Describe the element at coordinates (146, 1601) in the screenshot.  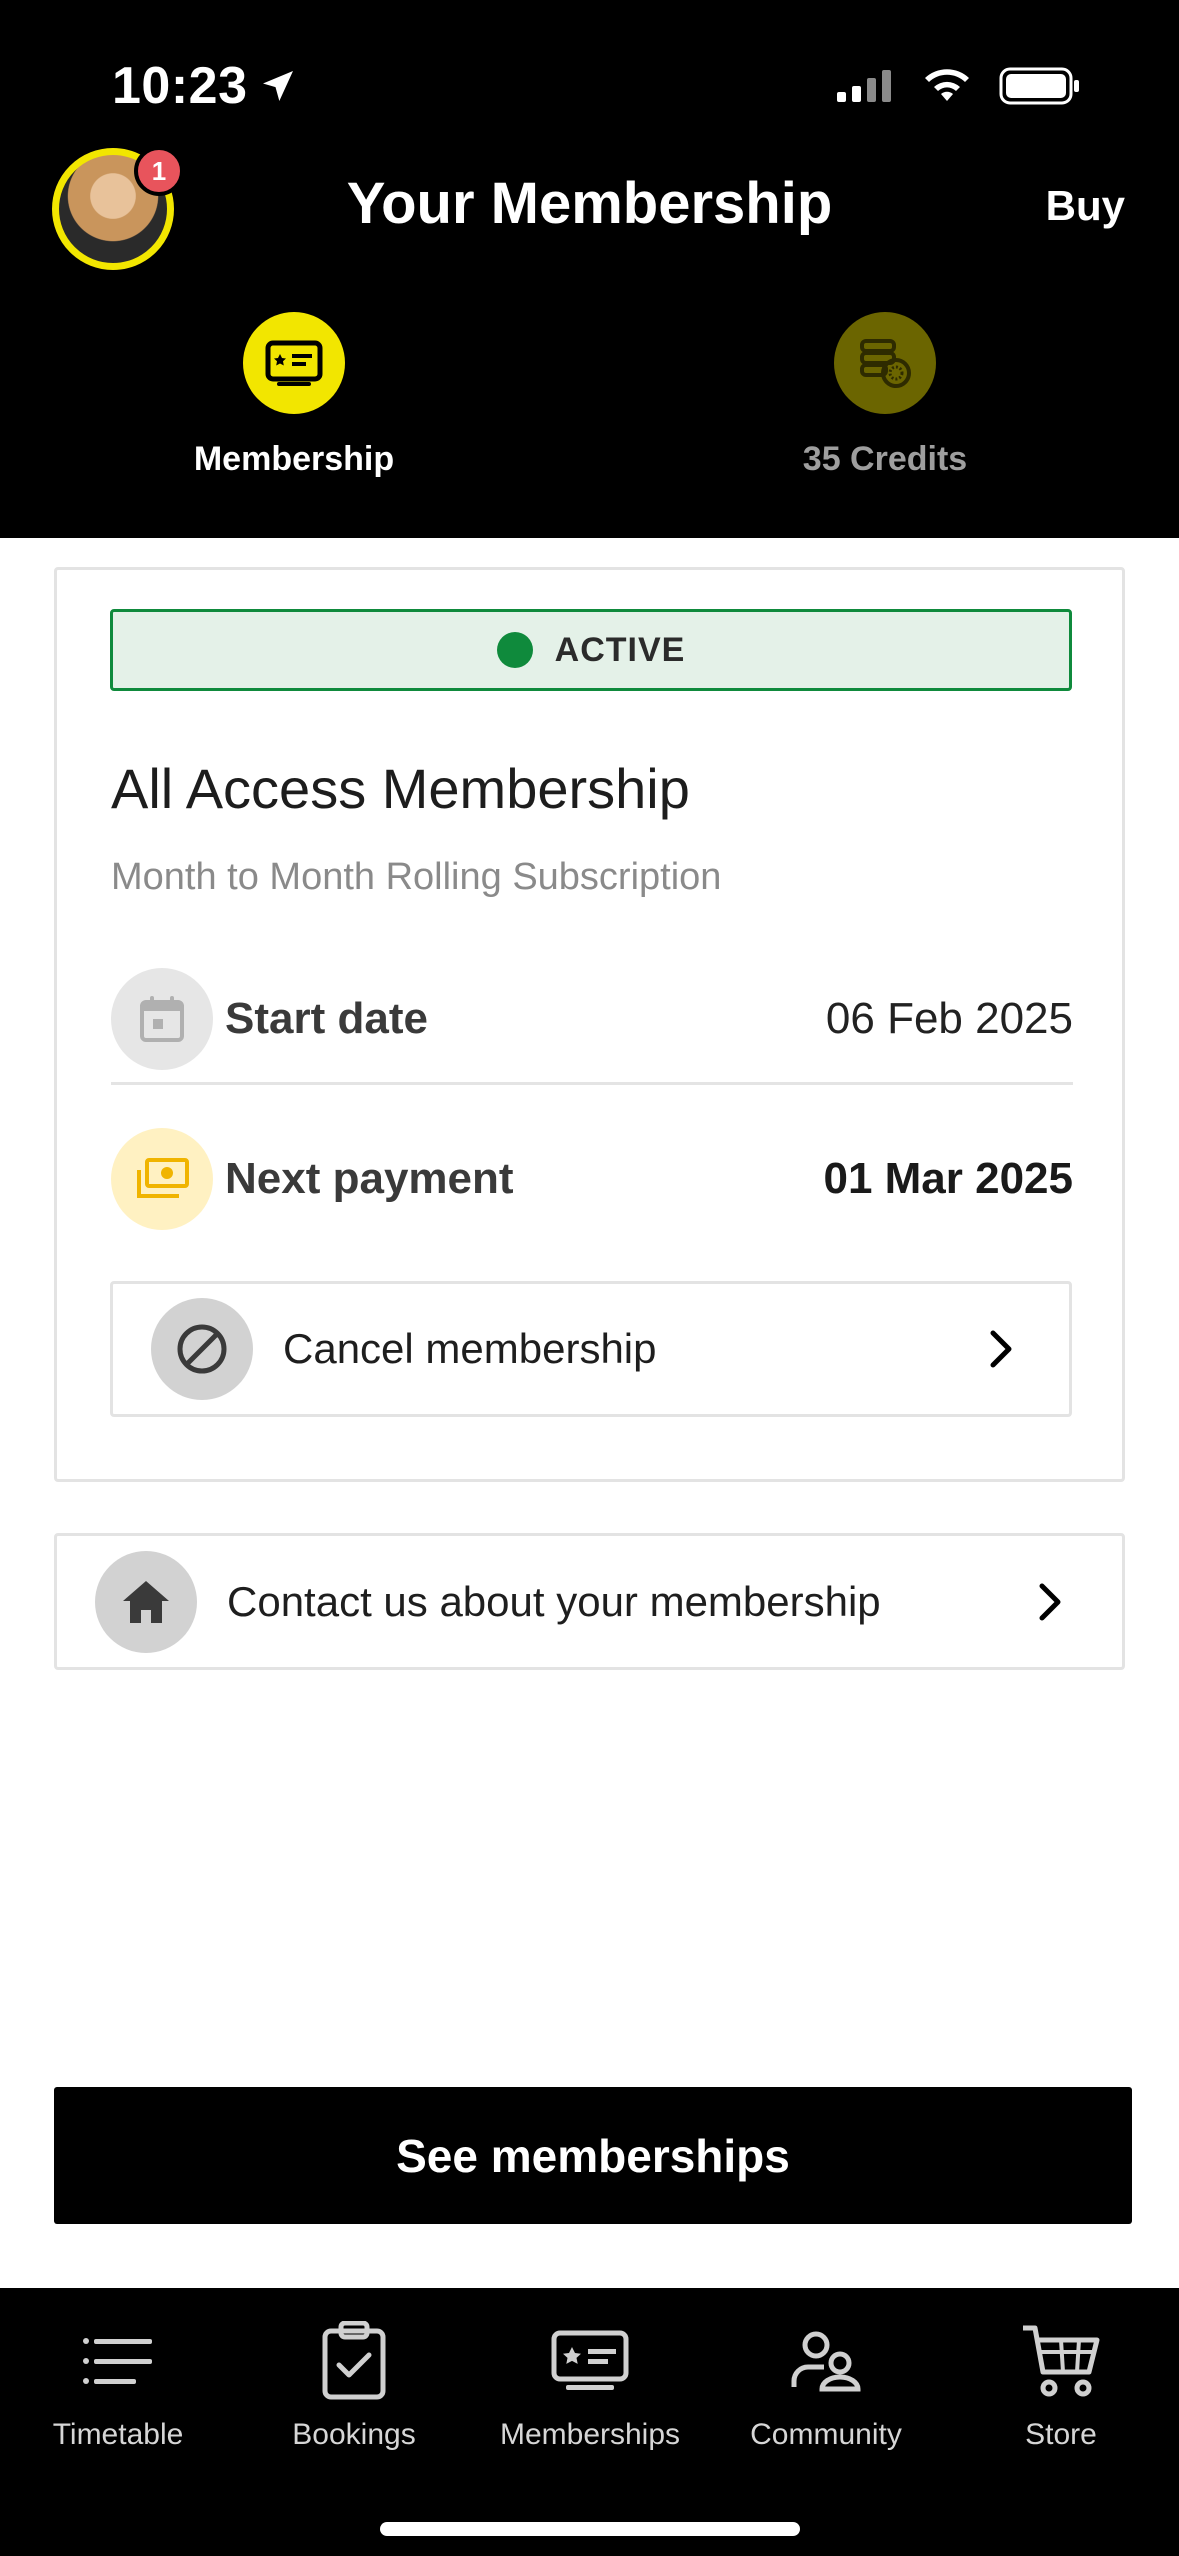
I see `home-icon` at that location.